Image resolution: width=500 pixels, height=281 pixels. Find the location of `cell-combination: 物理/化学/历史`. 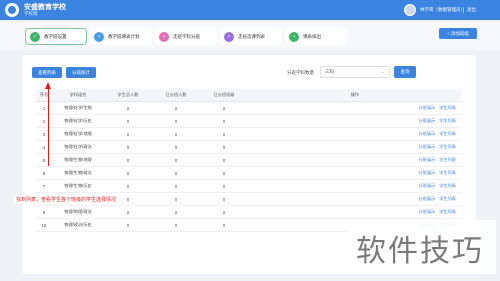

cell-combination: 物理/化学/历史 is located at coordinates (78, 120).